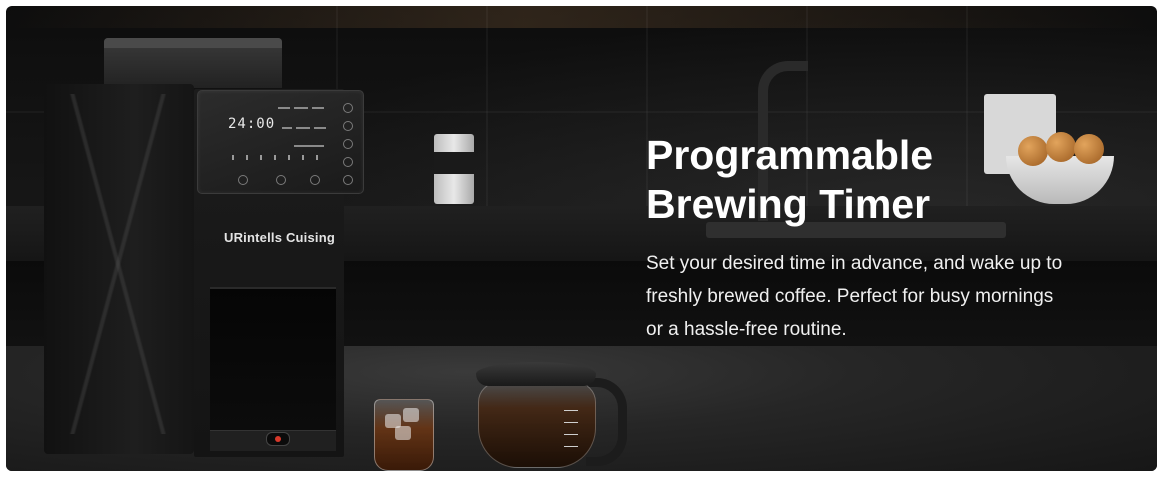 The width and height of the screenshot is (1163, 477). I want to click on timer-display: 24:00, so click(252, 124).